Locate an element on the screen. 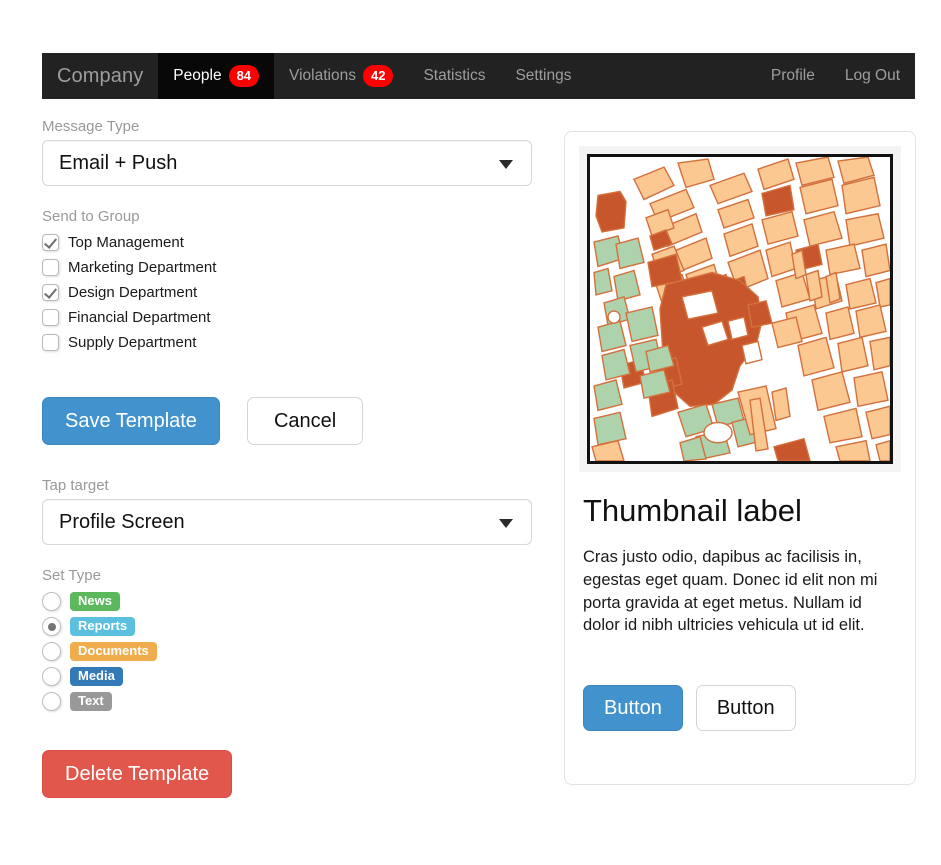 The image size is (941, 865). nav-item-profile: Profile is located at coordinates (793, 76).